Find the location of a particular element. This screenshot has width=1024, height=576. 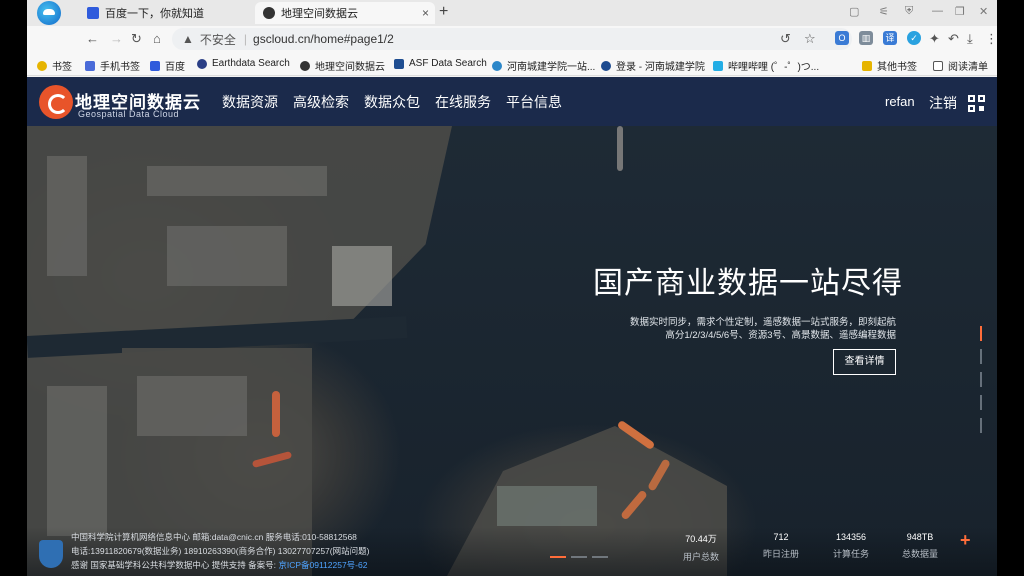

cas-shield-icon is located at coordinates (51, 554).